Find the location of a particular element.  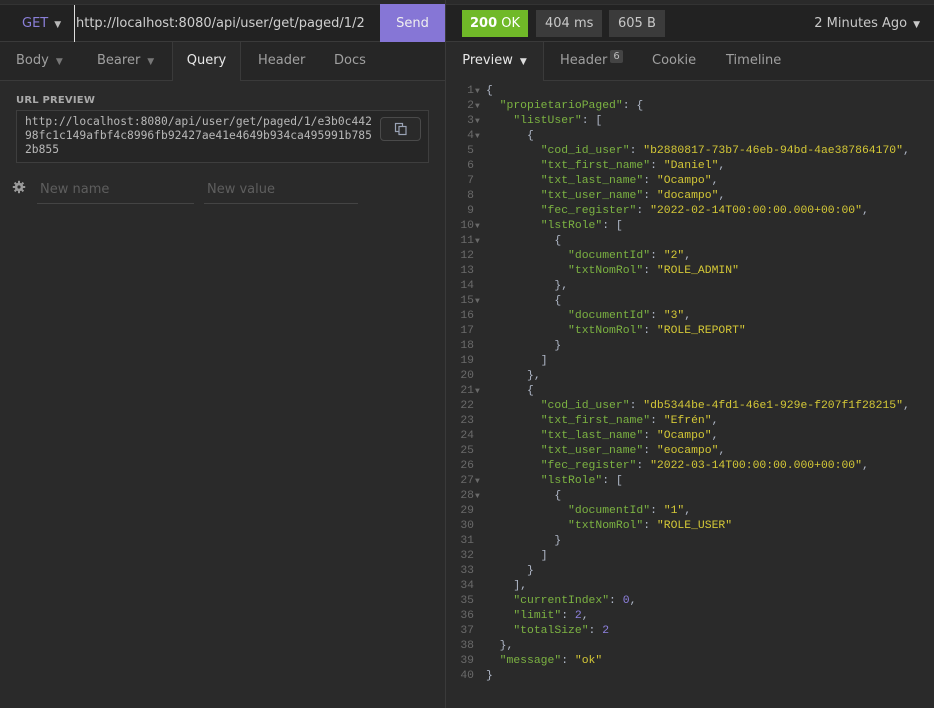

response-status-bar: 200 OK 404 ms 605 B 2 Minutes Ago ▼ is located at coordinates (690, 23).